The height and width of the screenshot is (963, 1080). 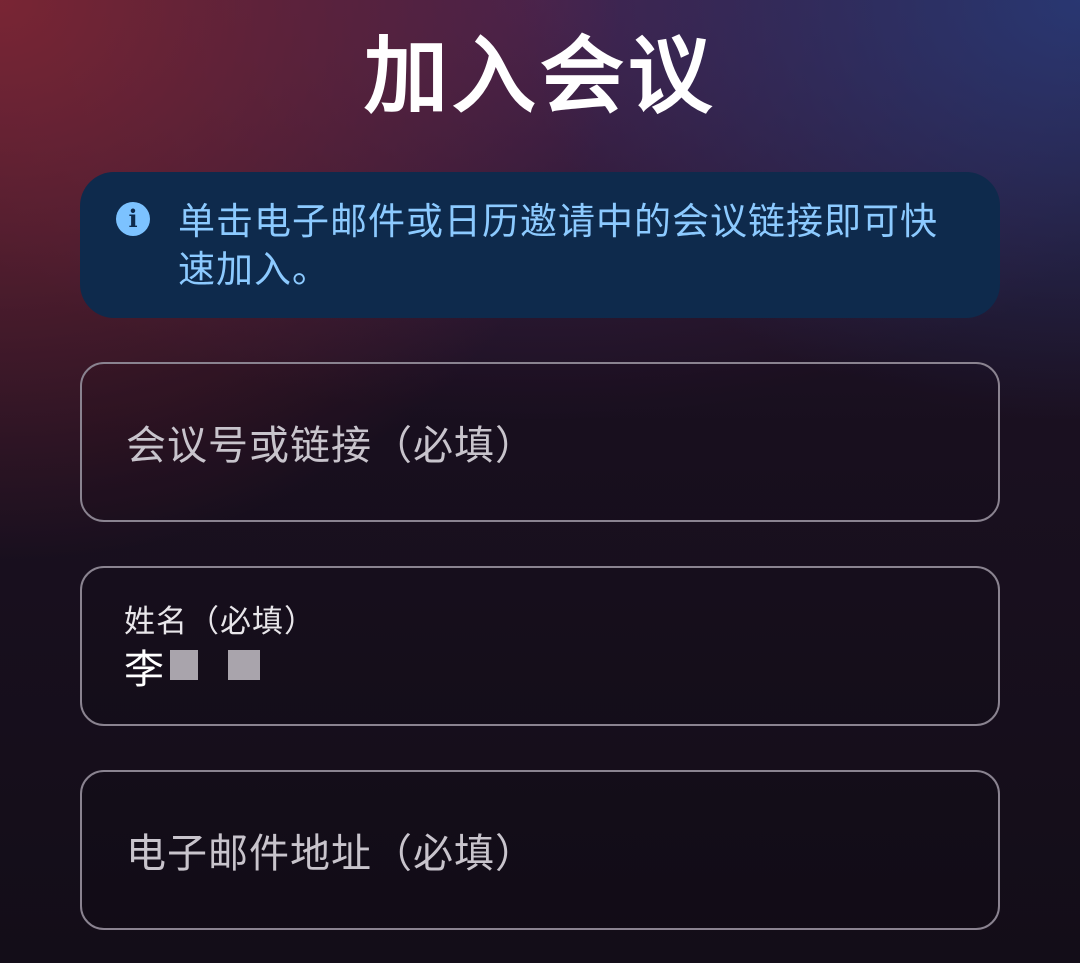 What do you see at coordinates (133, 219) in the screenshot?
I see `info-icon: i` at bounding box center [133, 219].